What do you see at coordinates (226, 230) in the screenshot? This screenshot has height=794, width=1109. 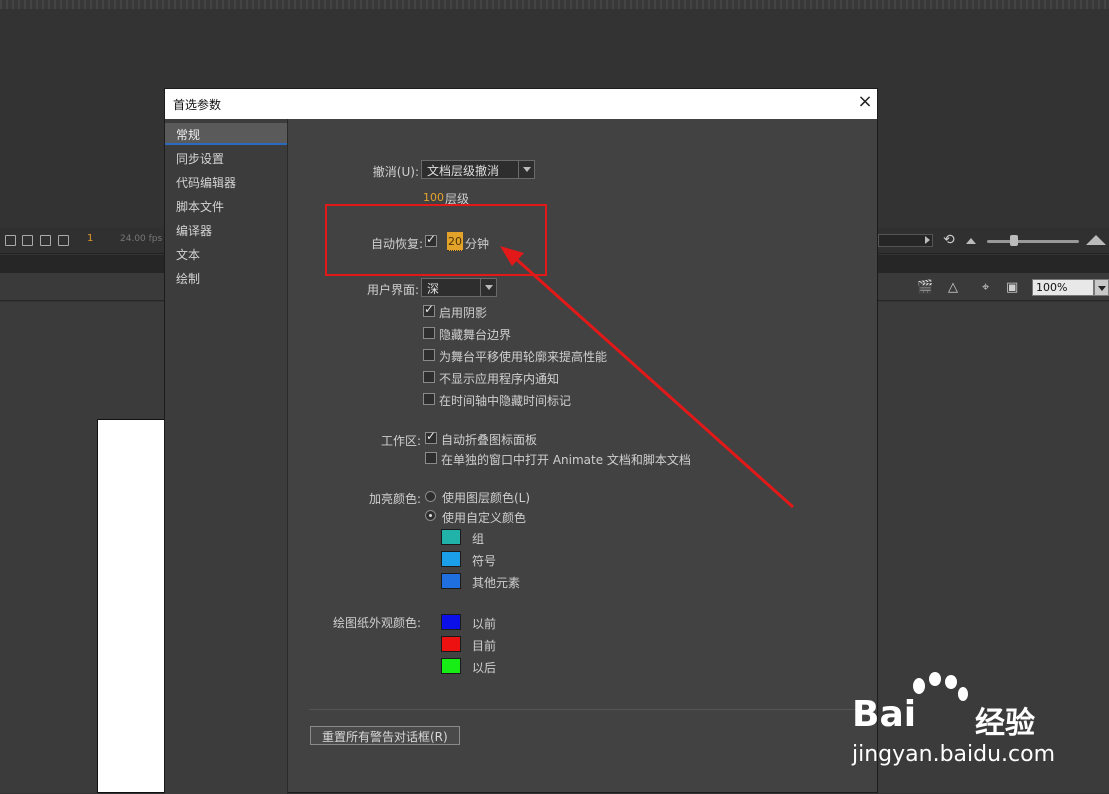 I see `sidebar-item-compiler: 编译器` at bounding box center [226, 230].